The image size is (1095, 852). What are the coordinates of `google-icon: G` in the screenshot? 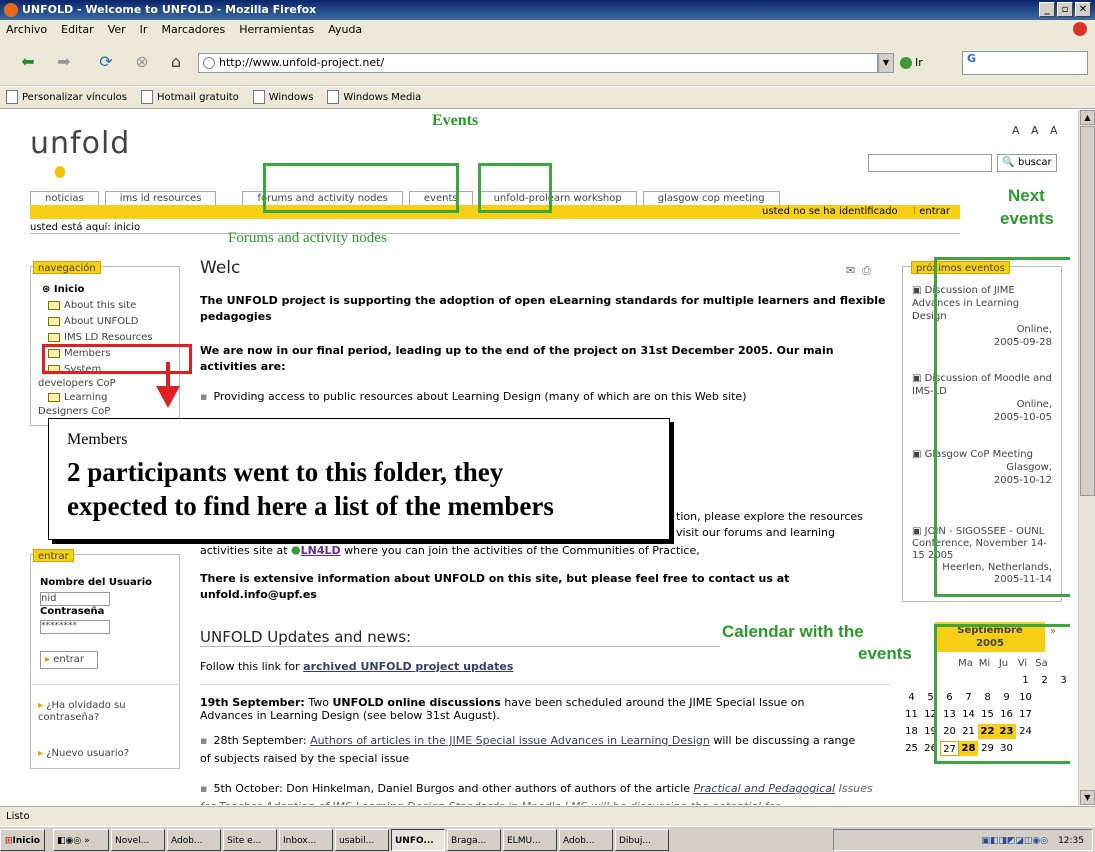 It's located at (972, 58).